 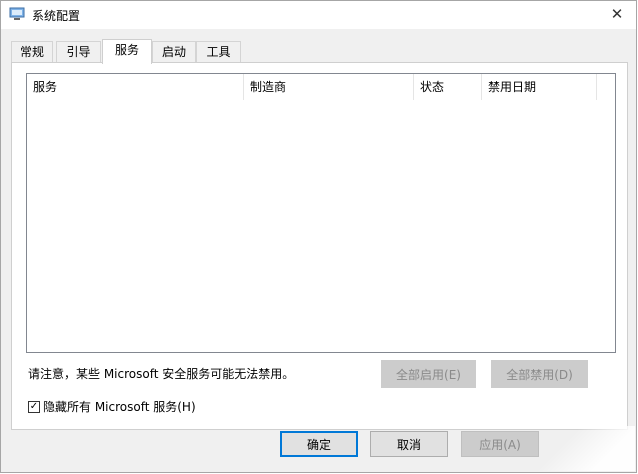 I want to click on check-icon: ✓, so click(x=34, y=406).